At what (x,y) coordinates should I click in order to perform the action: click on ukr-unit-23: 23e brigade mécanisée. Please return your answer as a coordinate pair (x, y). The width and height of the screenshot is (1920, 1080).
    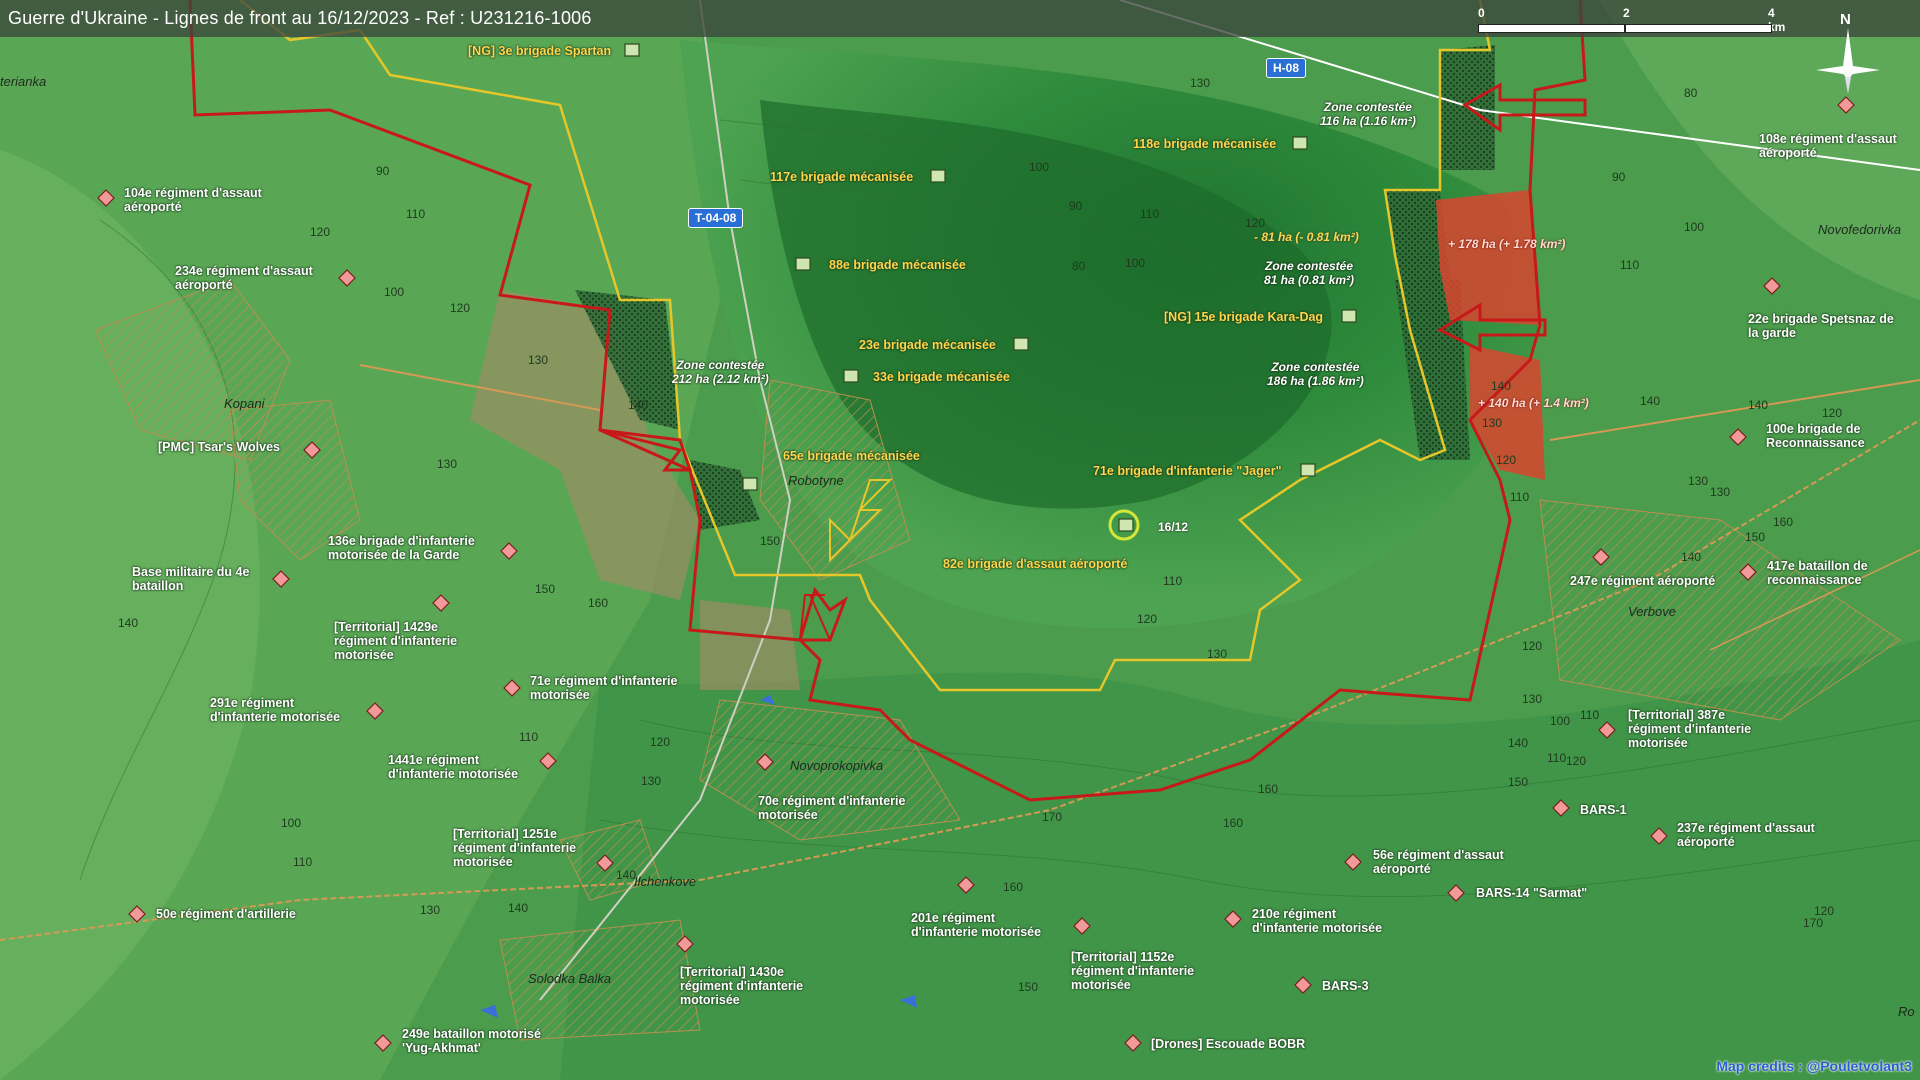
    Looking at the image, I should click on (927, 345).